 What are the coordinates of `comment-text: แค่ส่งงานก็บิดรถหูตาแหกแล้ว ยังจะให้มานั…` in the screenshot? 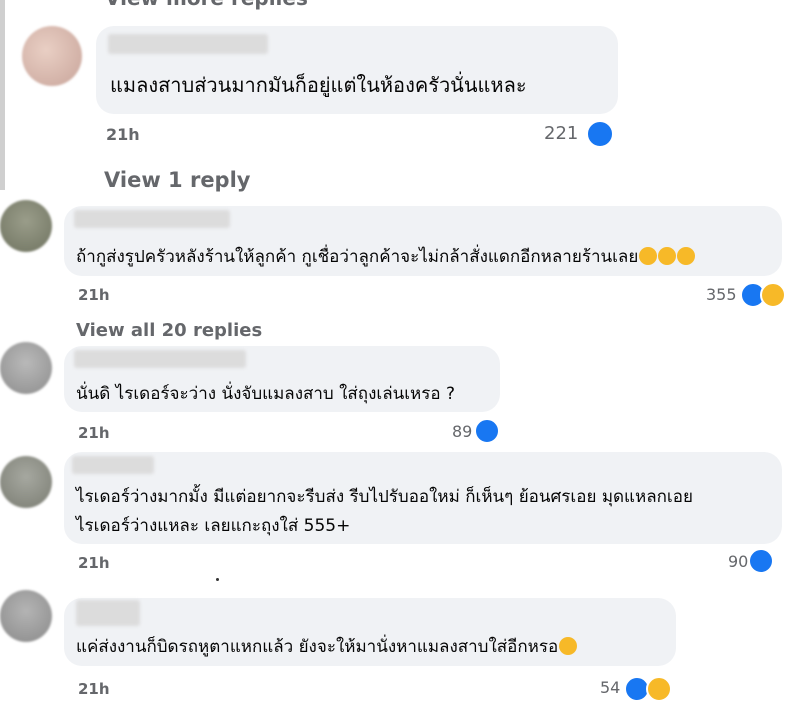 It's located at (327, 647).